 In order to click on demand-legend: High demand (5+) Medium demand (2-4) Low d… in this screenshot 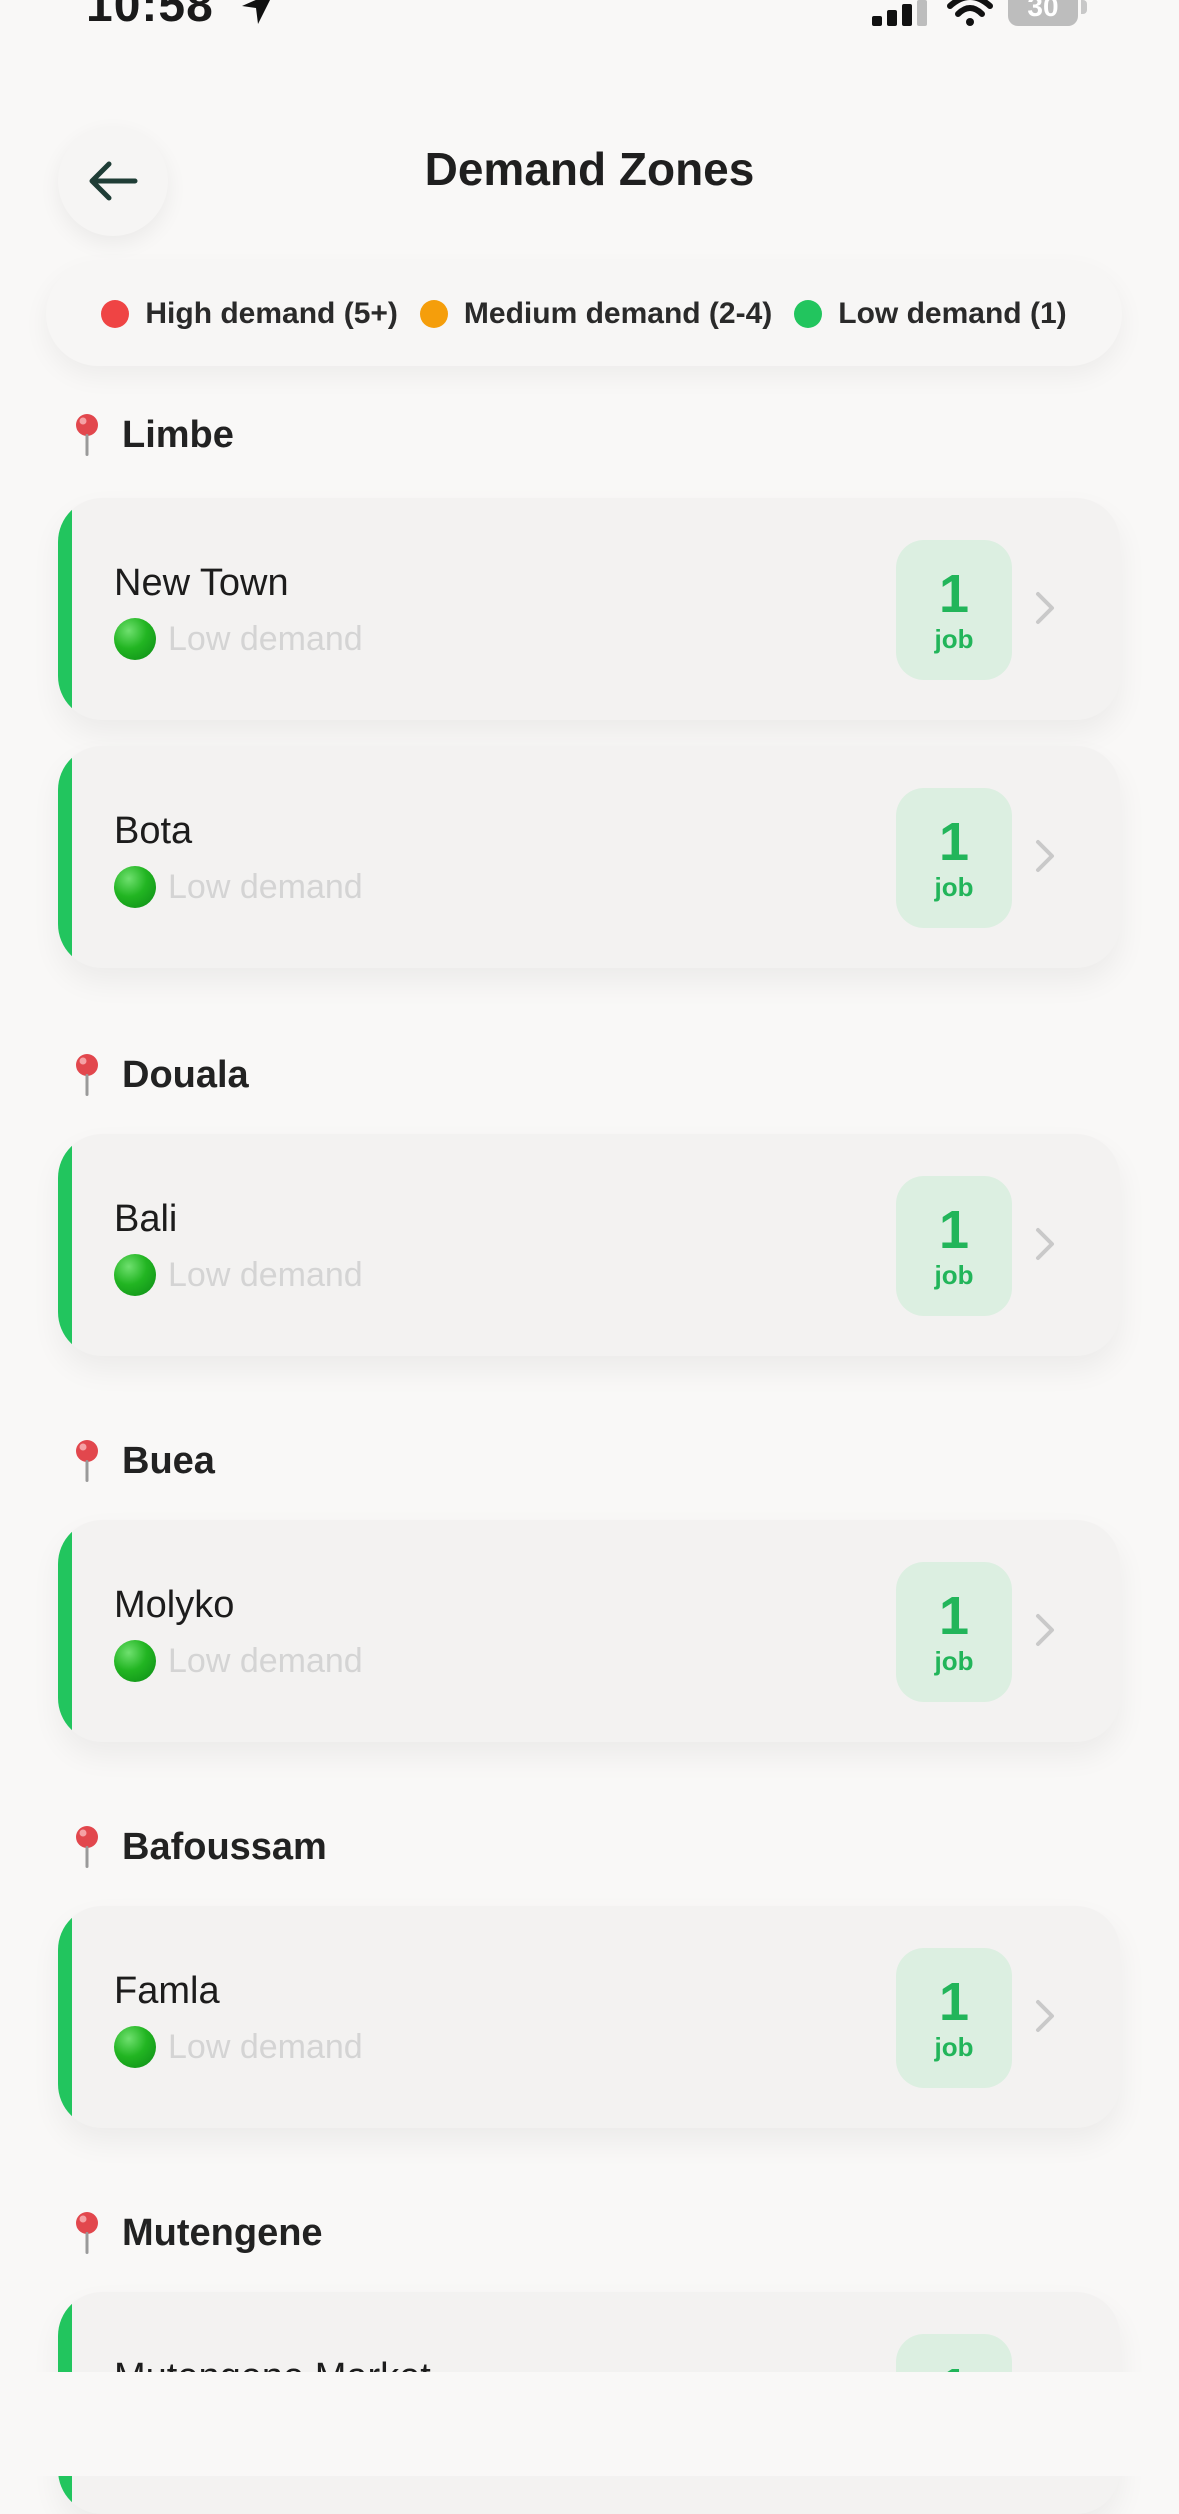, I will do `click(584, 314)`.